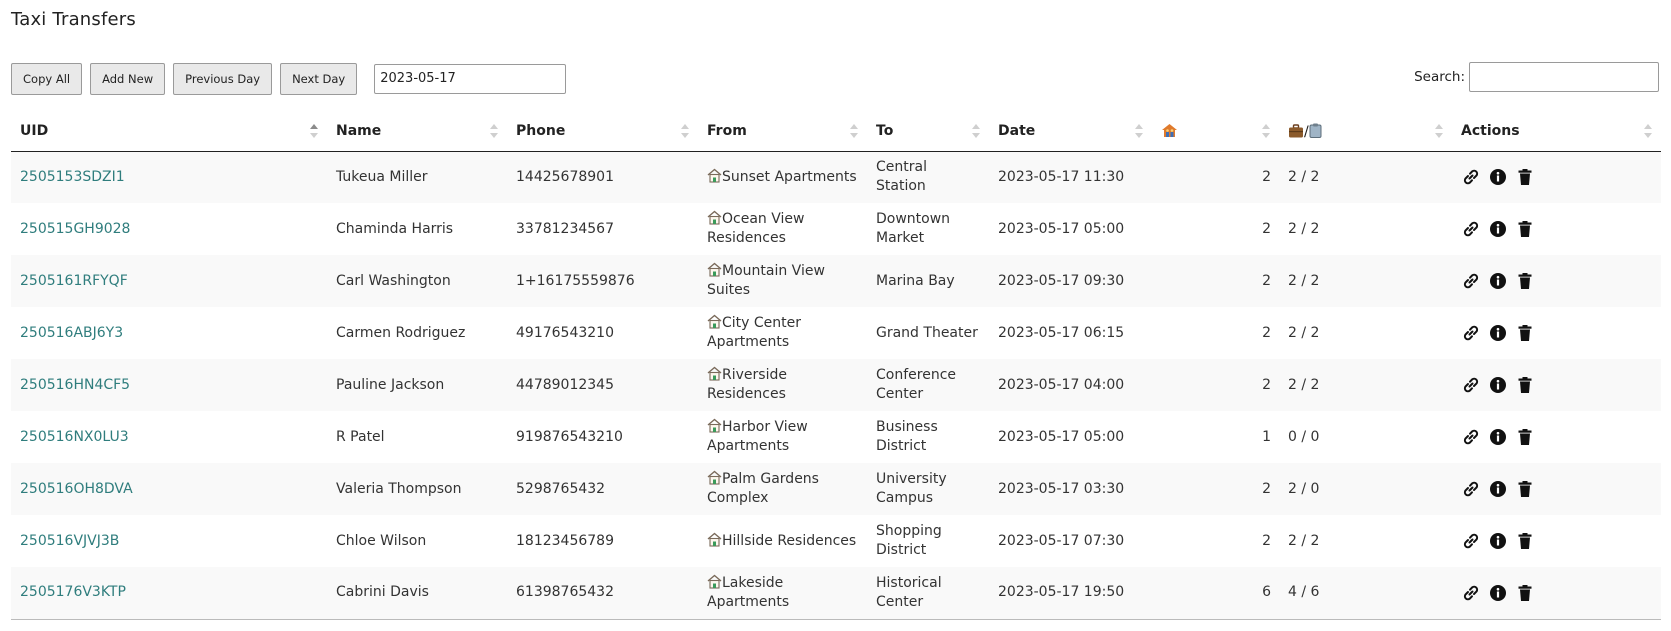 The width and height of the screenshot is (1671, 631). I want to click on date-cell: 2023-05-17 06:15, so click(1061, 332).